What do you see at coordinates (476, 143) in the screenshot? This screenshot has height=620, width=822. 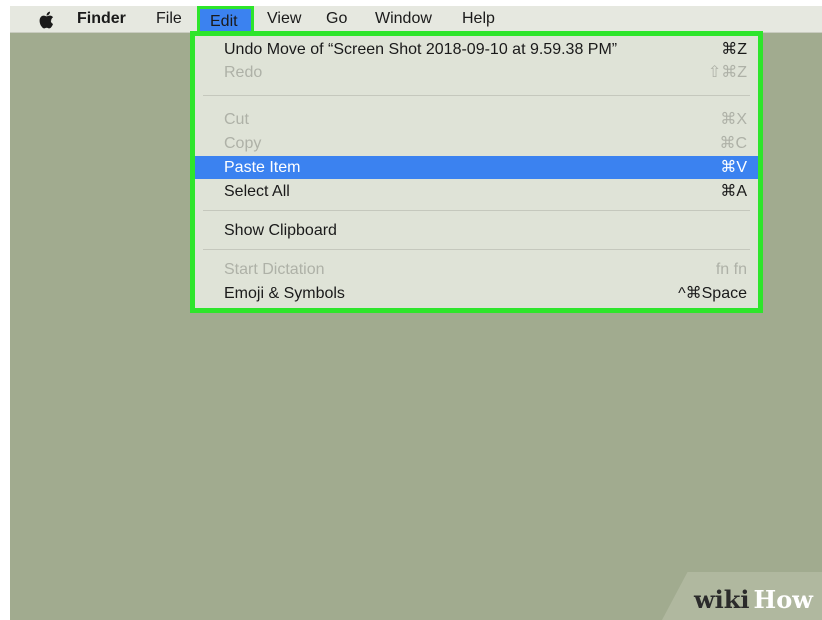 I see `menu-item-copy: Copy ⌘C` at bounding box center [476, 143].